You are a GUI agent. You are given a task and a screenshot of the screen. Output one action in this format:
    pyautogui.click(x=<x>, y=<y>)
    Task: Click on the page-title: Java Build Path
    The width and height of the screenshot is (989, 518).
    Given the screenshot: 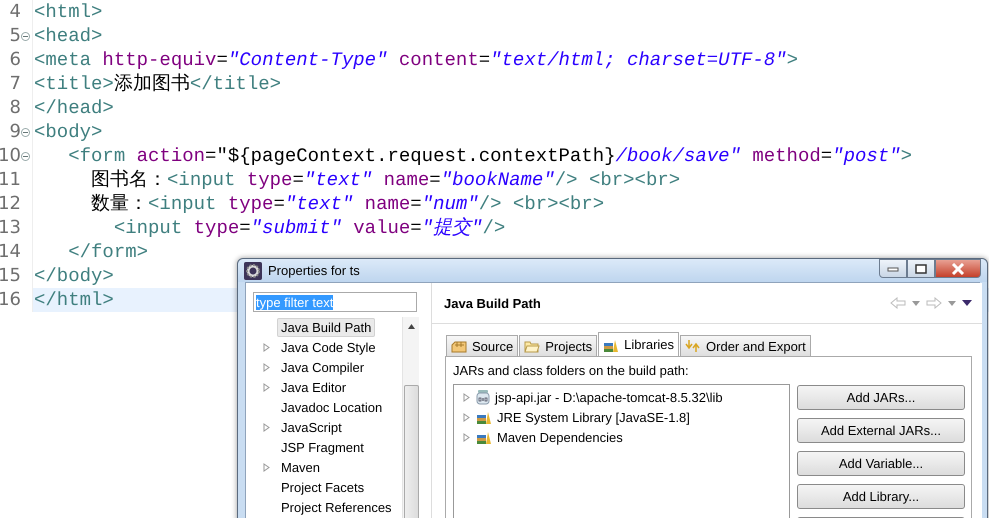 What is the action you would take?
    pyautogui.click(x=492, y=303)
    